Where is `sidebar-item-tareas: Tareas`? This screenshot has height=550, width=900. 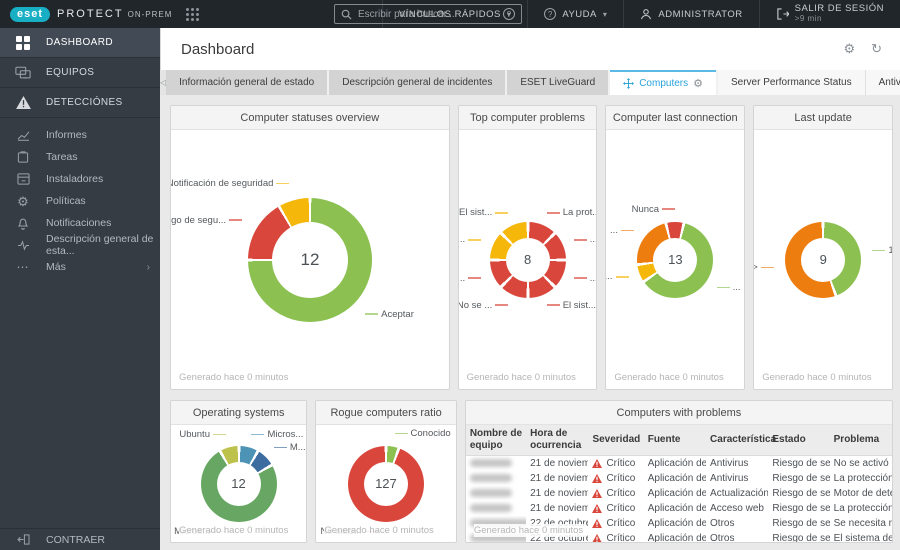 sidebar-item-tareas: Tareas is located at coordinates (80, 157).